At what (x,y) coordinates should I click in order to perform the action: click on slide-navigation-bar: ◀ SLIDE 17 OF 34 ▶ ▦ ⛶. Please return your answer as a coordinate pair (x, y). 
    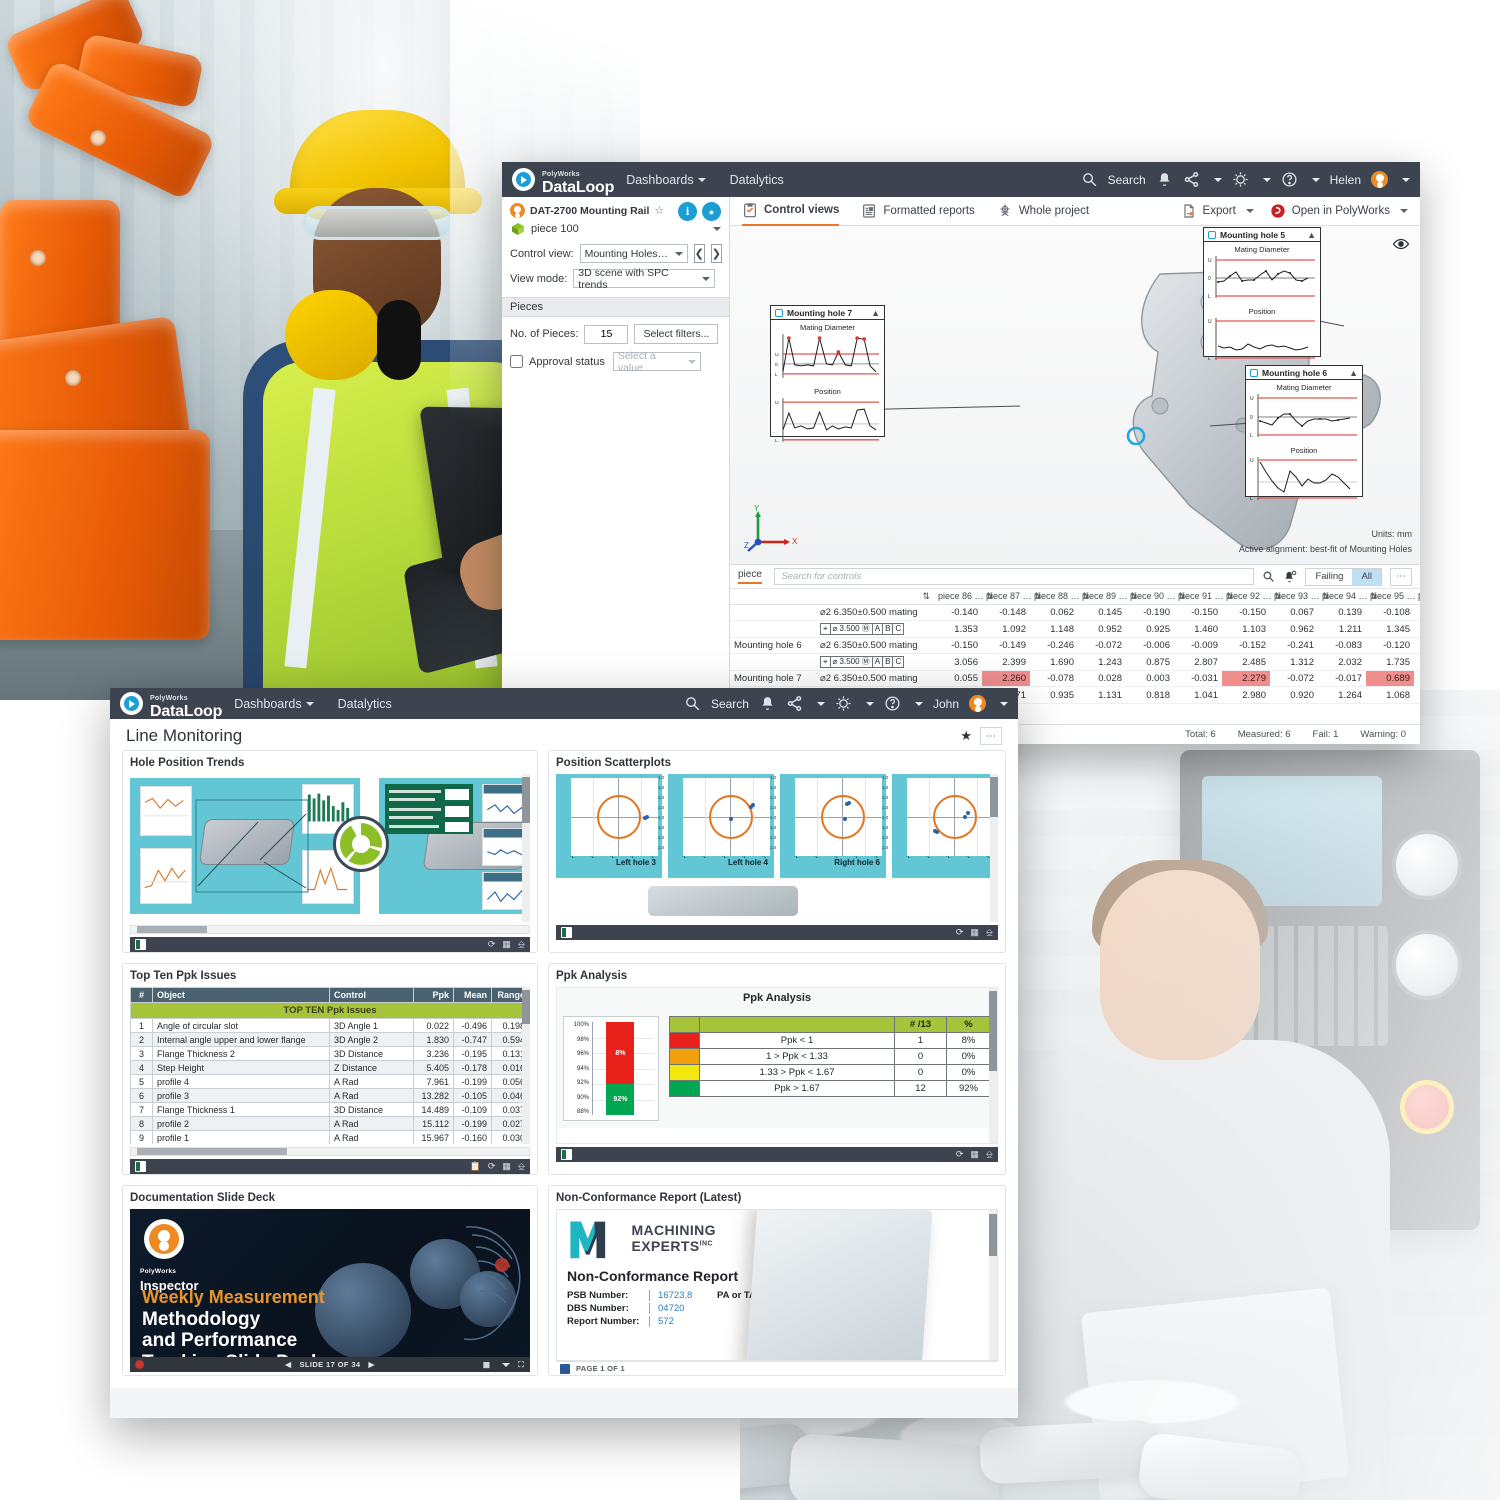
    Looking at the image, I should click on (330, 1364).